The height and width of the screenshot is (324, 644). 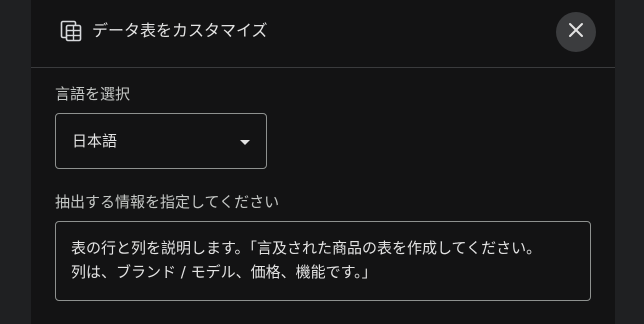 I want to click on close-button, so click(x=576, y=32).